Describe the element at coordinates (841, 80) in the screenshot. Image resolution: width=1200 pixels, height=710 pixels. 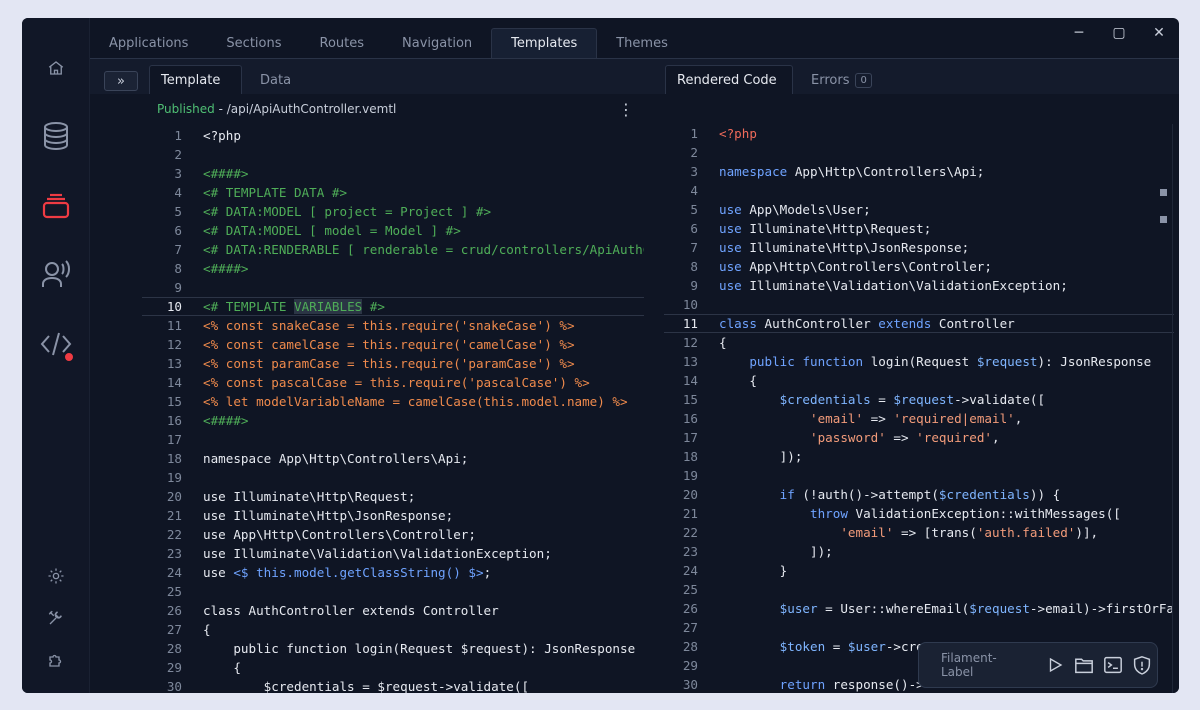
I see `tab-errors: Errors 0` at that location.